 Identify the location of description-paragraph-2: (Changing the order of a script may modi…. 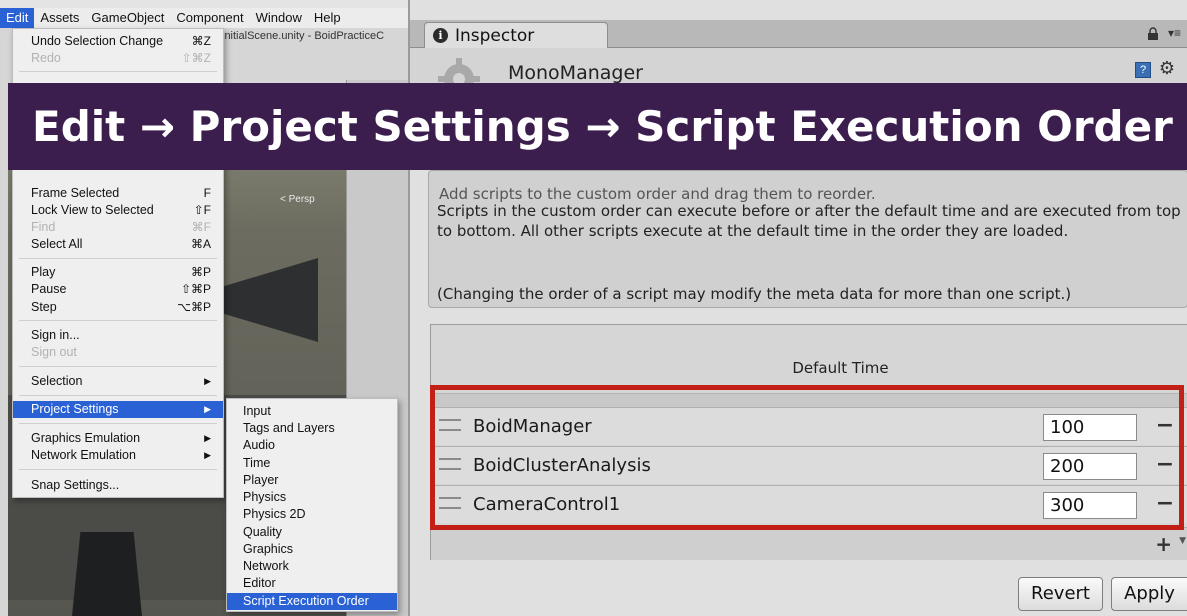
(754, 294).